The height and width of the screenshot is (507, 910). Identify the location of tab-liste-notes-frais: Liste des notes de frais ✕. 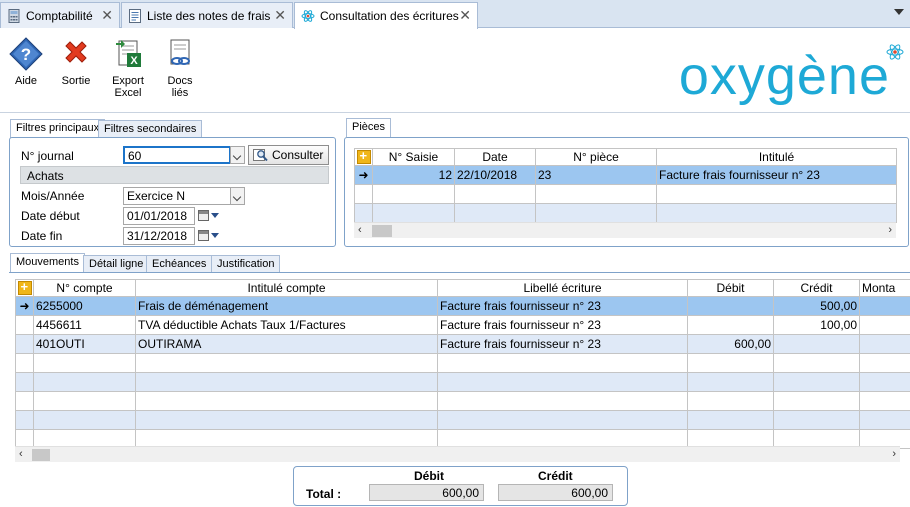
(207, 15).